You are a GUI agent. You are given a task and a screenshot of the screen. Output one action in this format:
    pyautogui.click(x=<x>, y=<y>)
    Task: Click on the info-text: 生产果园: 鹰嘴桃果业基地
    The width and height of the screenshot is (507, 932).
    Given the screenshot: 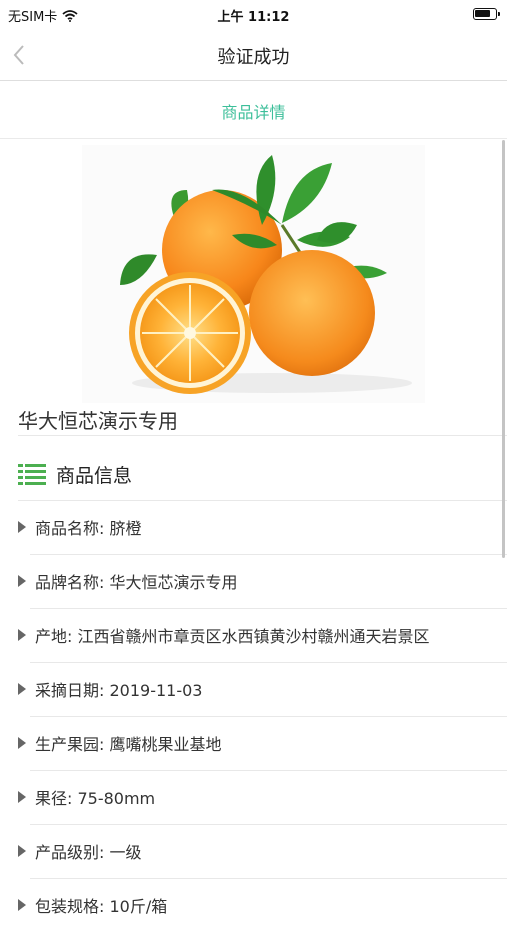 What is the action you would take?
    pyautogui.click(x=128, y=744)
    